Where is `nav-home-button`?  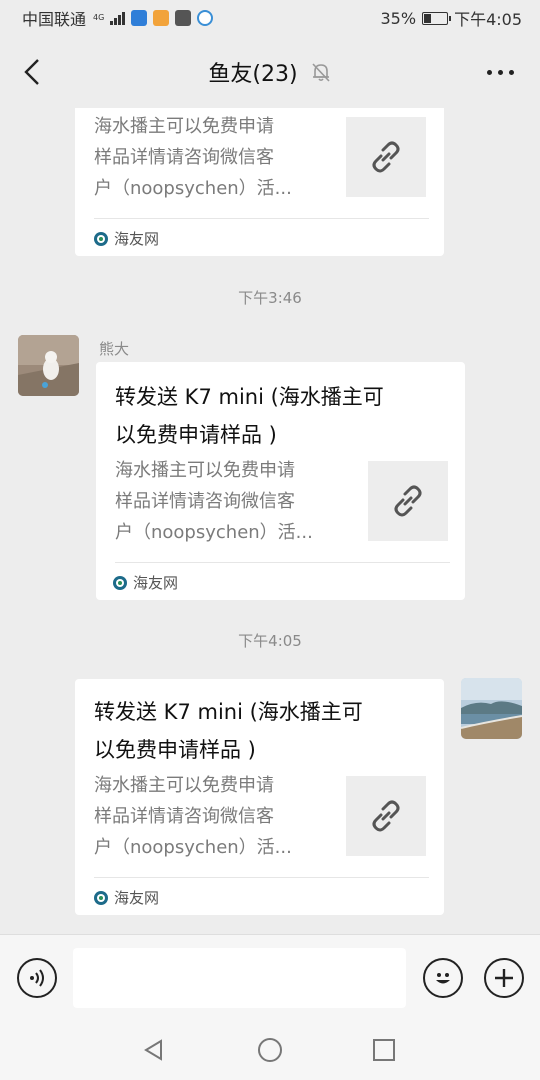 nav-home-button is located at coordinates (270, 1050).